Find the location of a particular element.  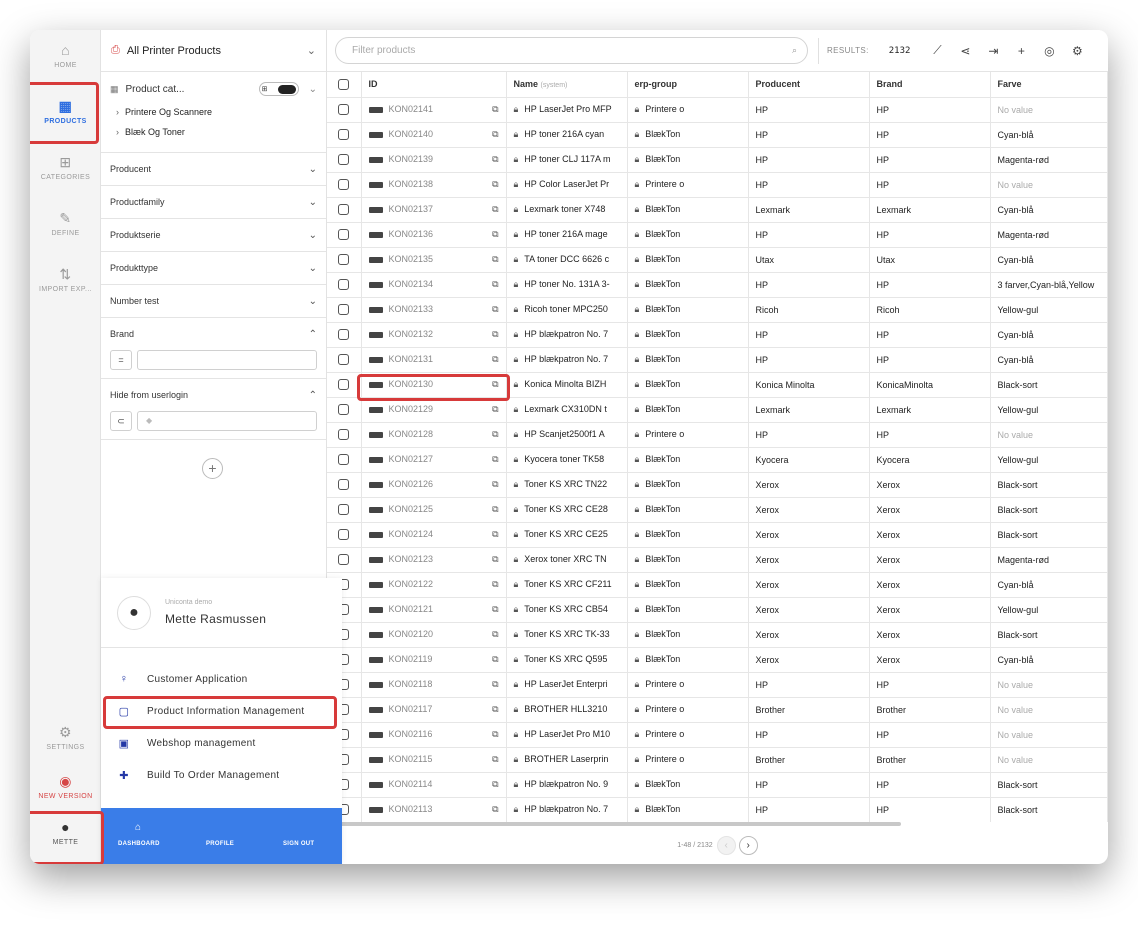

facet-produktserie: Produktserie ⌄ is located at coordinates (213, 235).